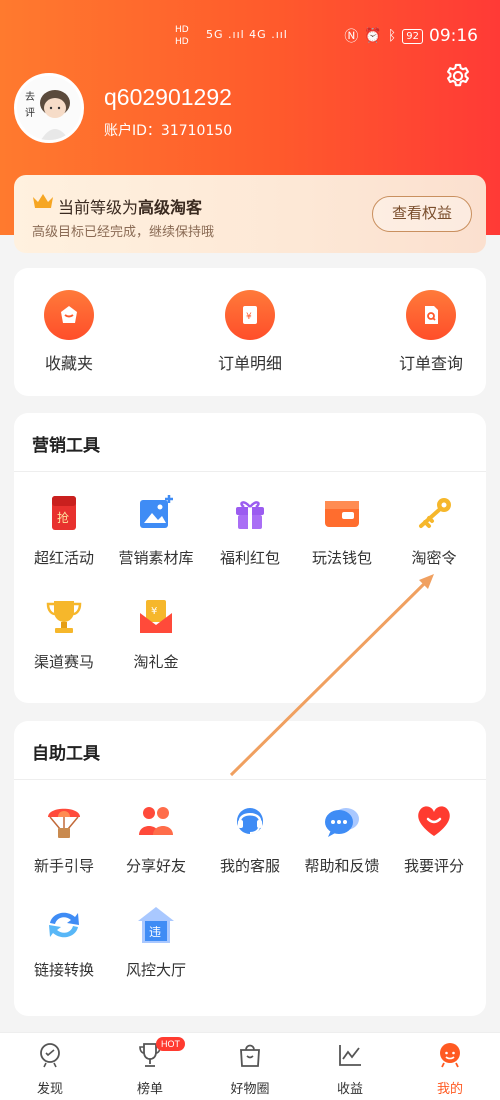 The height and width of the screenshot is (1100, 500). What do you see at coordinates (249, 363) in the screenshot?
I see `quick-label-order-detail: 订单明细` at bounding box center [249, 363].